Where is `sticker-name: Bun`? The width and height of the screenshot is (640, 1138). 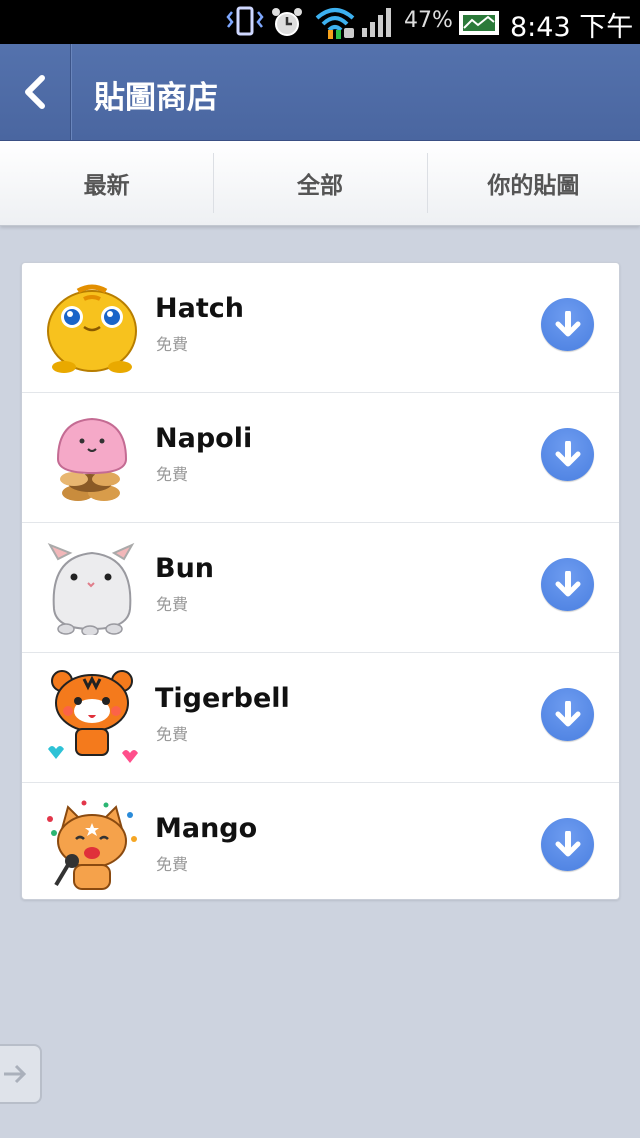 sticker-name: Bun is located at coordinates (185, 568).